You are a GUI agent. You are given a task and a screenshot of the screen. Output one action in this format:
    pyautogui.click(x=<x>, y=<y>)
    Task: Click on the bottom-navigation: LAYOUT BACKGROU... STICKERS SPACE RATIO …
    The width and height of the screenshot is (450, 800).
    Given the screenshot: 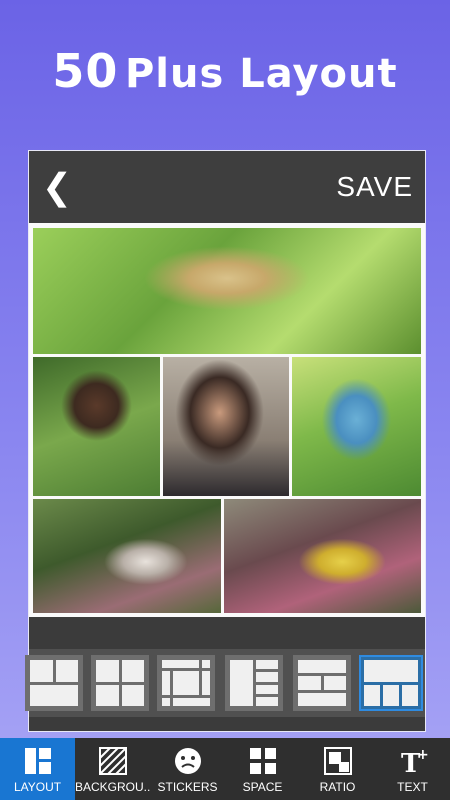 What is the action you would take?
    pyautogui.click(x=225, y=769)
    